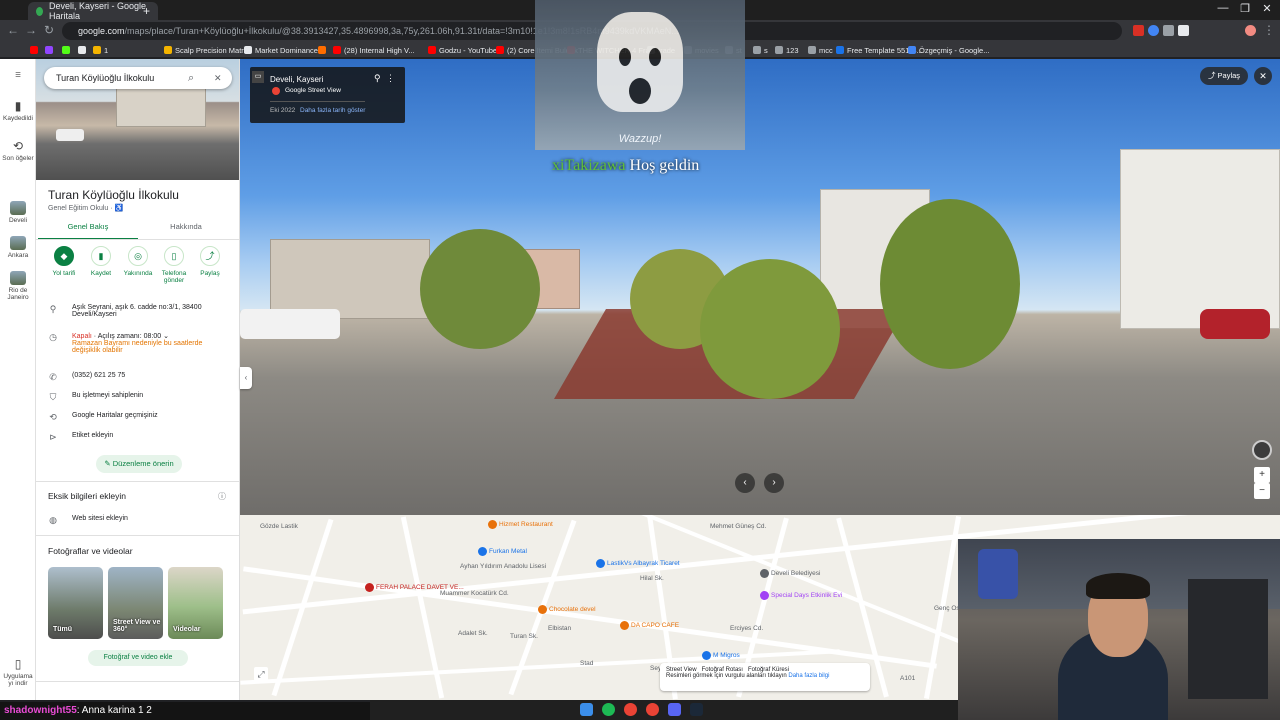 The image size is (1280, 720). Describe the element at coordinates (105, 78) in the screenshot. I see `search-input: Turan Köylüoğlu İlkokulu` at that location.